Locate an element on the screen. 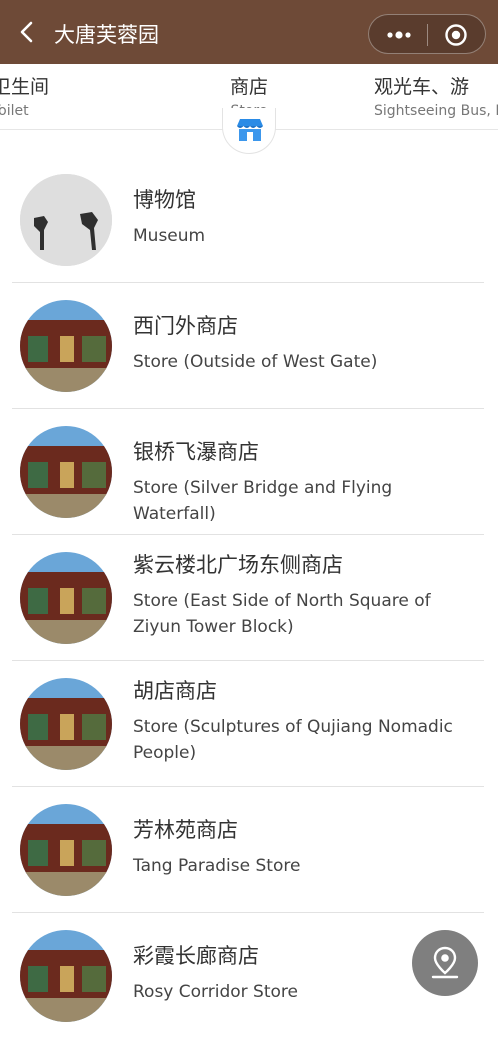 The width and height of the screenshot is (498, 1039). list-item: 博物馆 Museum is located at coordinates (248, 206).